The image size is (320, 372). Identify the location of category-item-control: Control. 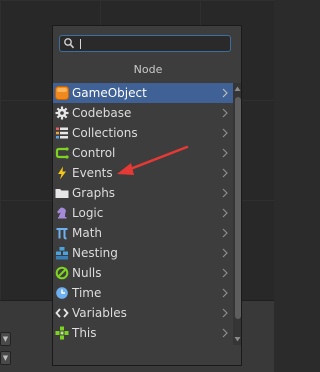
(143, 153).